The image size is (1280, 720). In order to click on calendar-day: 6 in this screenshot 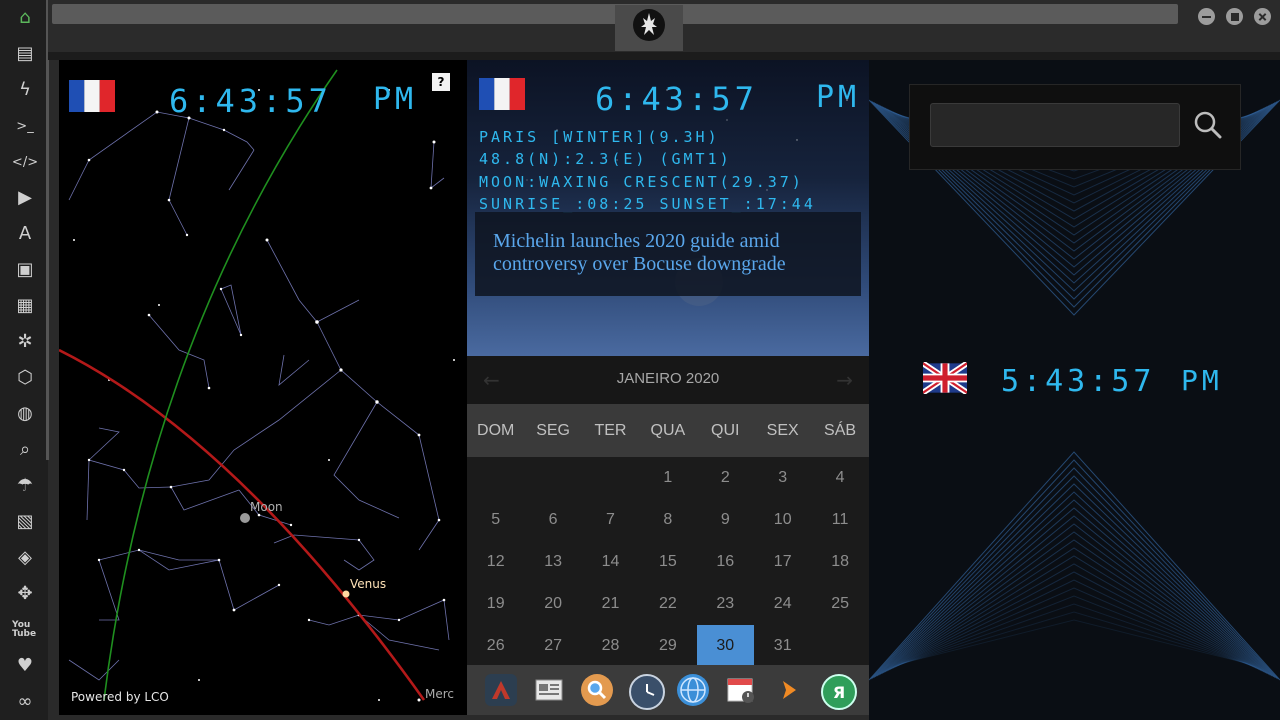, I will do `click(552, 520)`.